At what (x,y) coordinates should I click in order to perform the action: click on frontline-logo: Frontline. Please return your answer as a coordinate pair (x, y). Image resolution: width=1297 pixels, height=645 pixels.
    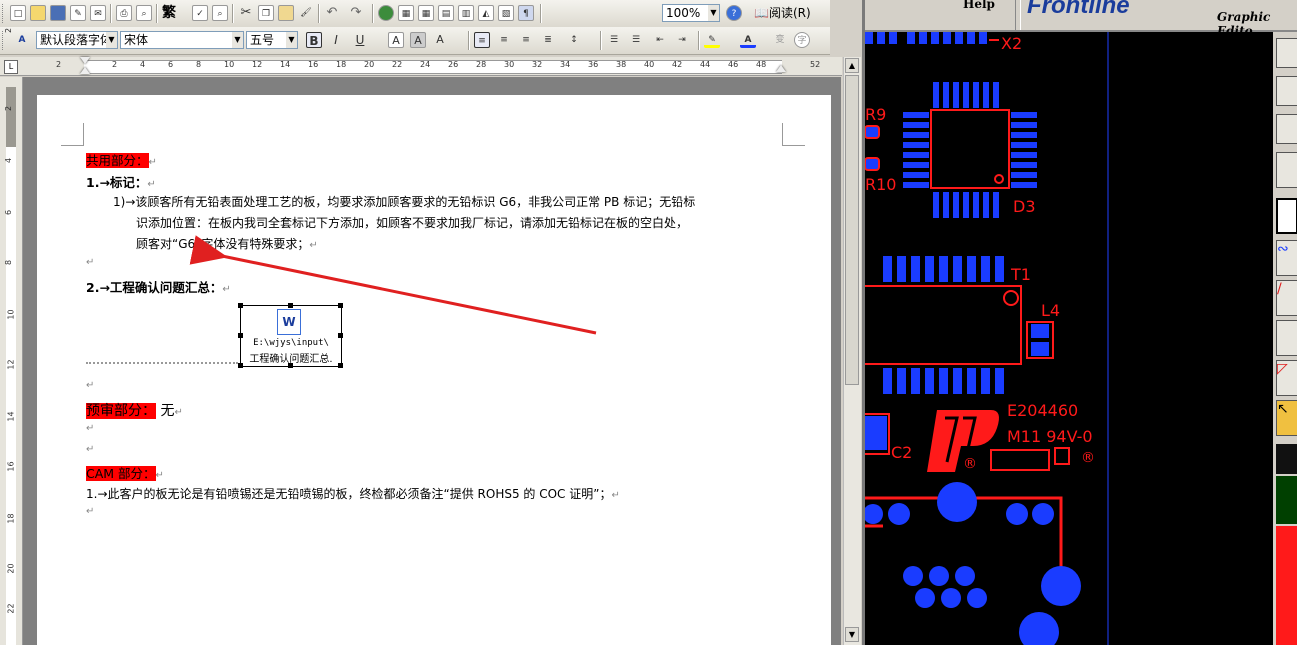
    Looking at the image, I should click on (1078, 9).